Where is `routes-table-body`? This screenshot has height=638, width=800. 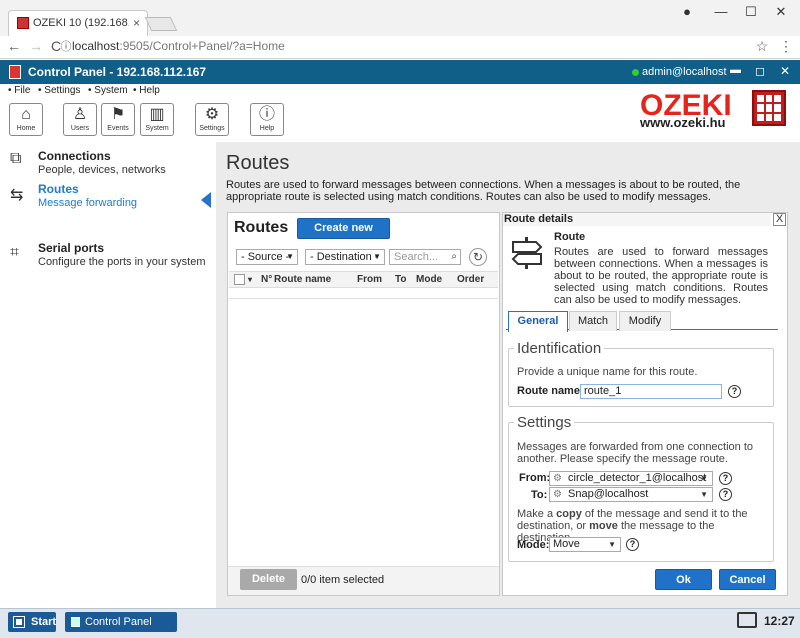
routes-table-body is located at coordinates (363, 294).